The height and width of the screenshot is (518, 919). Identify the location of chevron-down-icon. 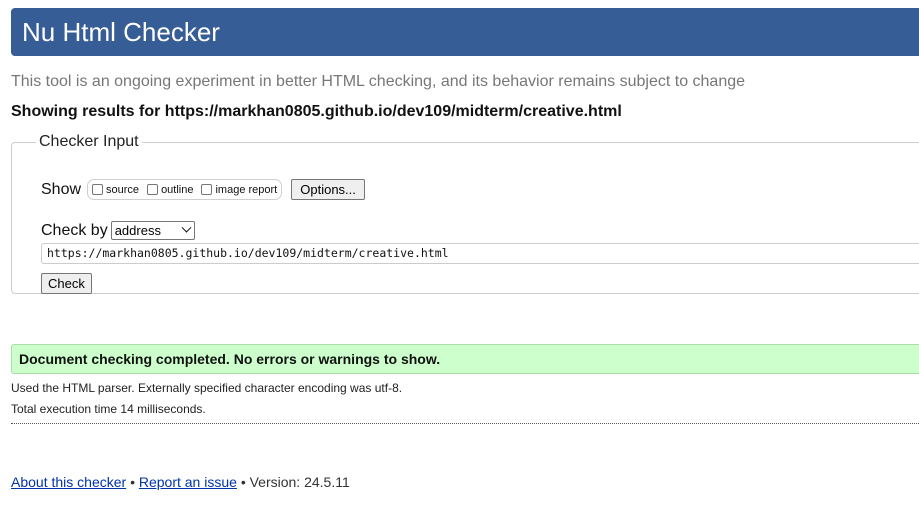
(186, 227).